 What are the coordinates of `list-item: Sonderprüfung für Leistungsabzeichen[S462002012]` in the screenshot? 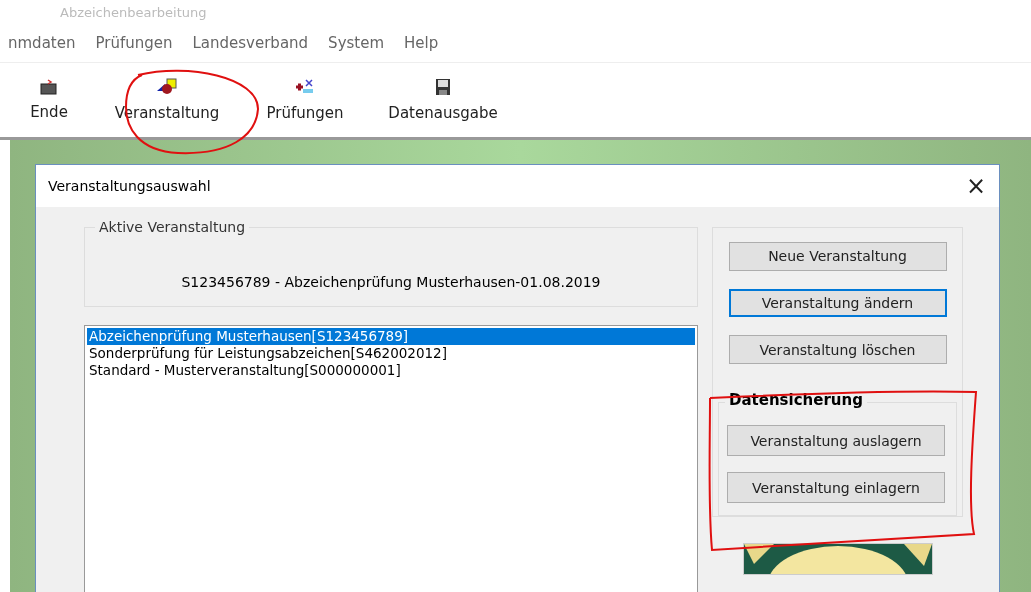 It's located at (391, 353).